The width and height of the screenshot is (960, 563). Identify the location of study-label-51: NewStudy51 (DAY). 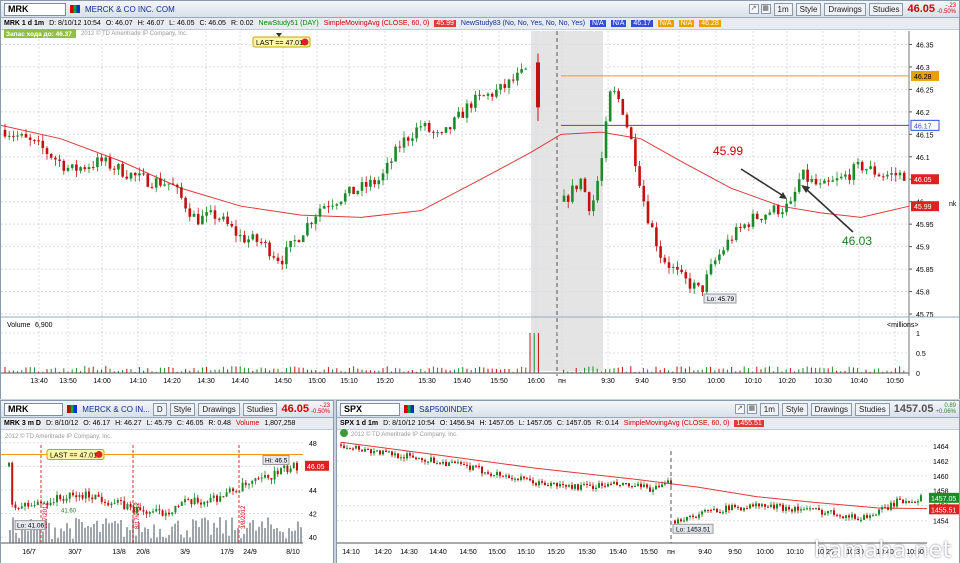
(289, 23).